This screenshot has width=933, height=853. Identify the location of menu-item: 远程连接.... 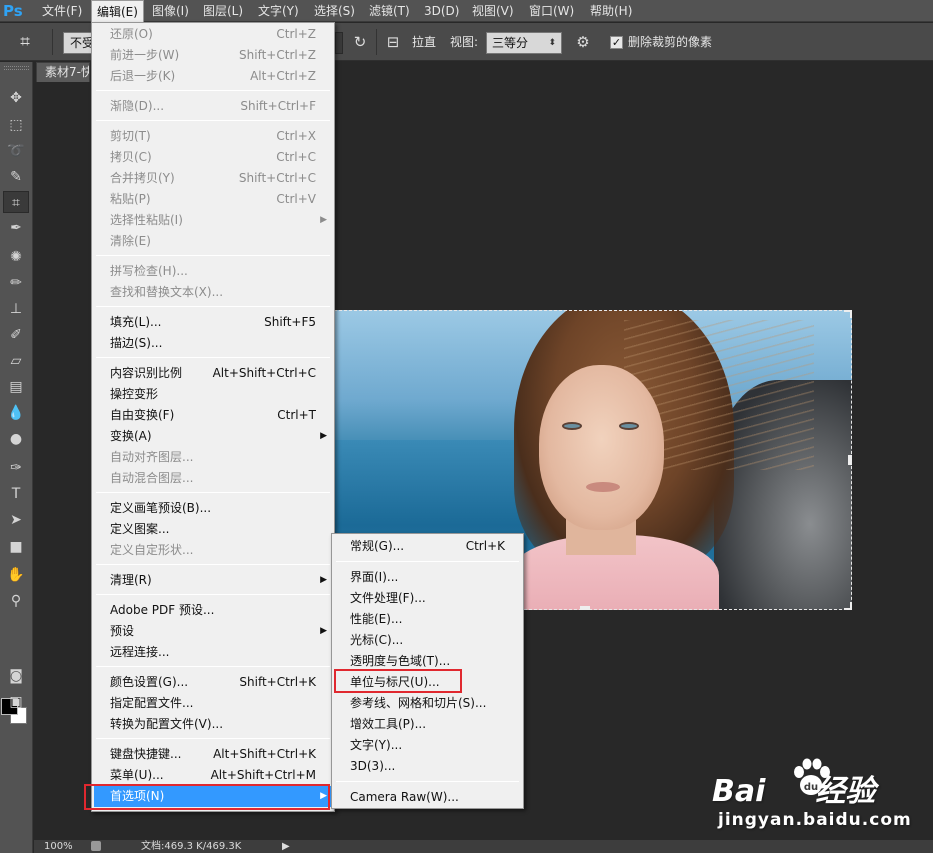
(213, 652).